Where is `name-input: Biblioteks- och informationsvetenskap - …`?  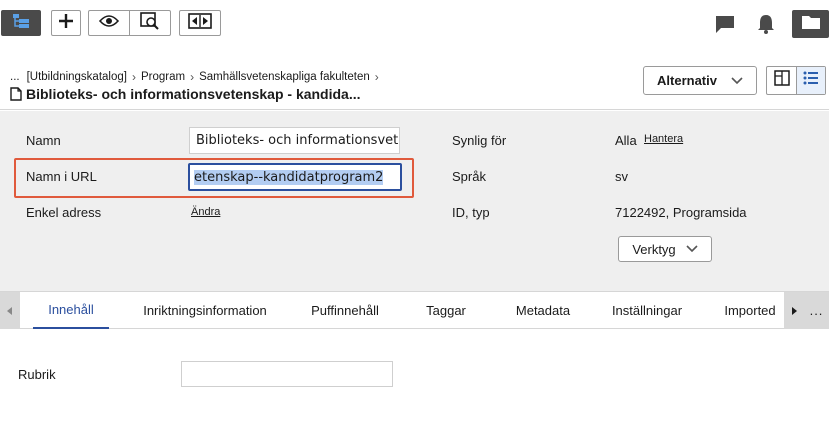
name-input: Biblioteks- och informationsvetenskap - … is located at coordinates (294, 140).